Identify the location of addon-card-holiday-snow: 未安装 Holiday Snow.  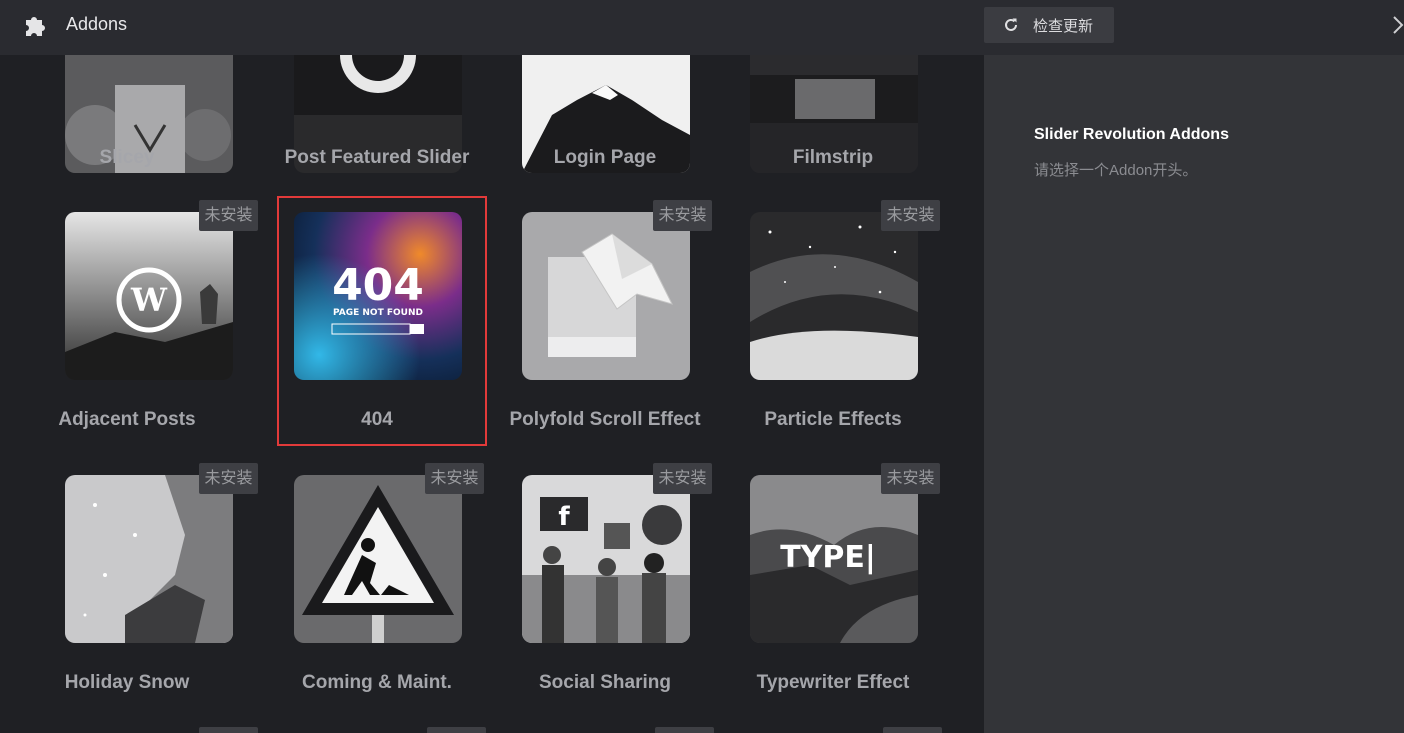
(151, 583).